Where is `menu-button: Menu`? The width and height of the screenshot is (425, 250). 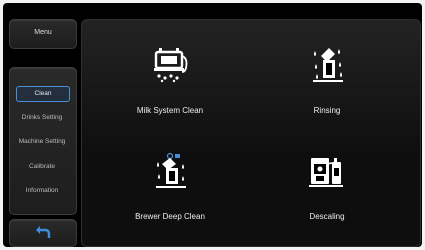
menu-button: Menu is located at coordinates (43, 34).